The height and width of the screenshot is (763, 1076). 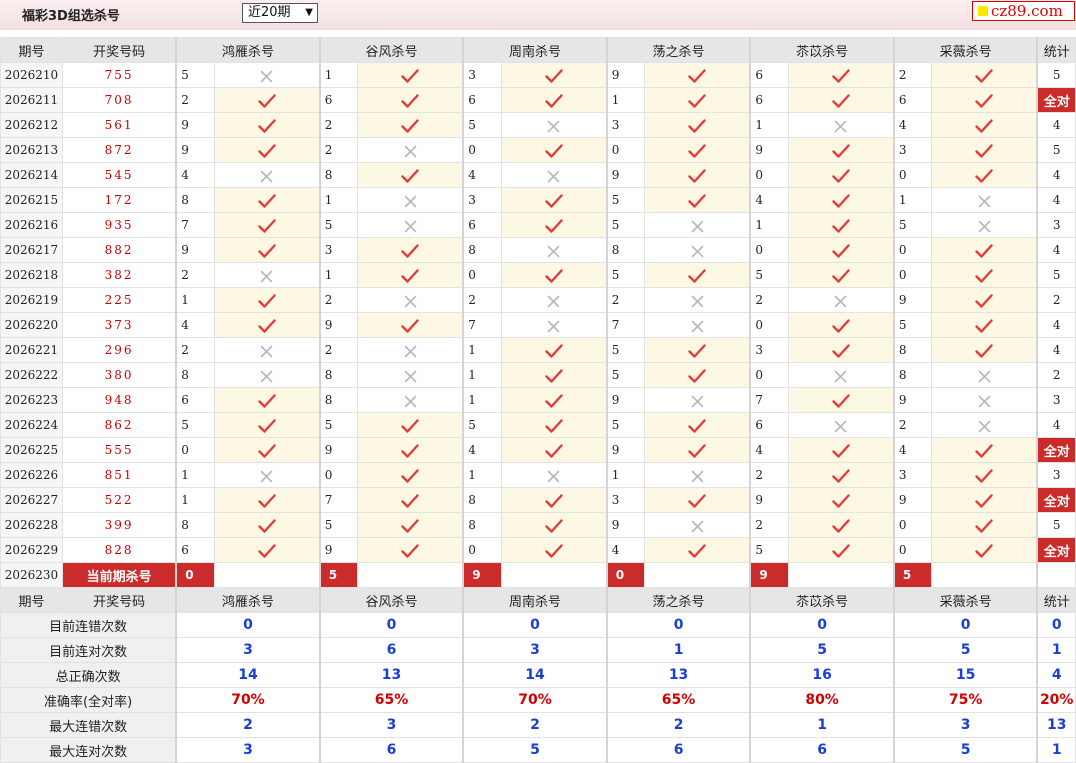 I want to click on table-row: 2026225 555 0 9 4 9 4 4 全对, so click(x=538, y=450).